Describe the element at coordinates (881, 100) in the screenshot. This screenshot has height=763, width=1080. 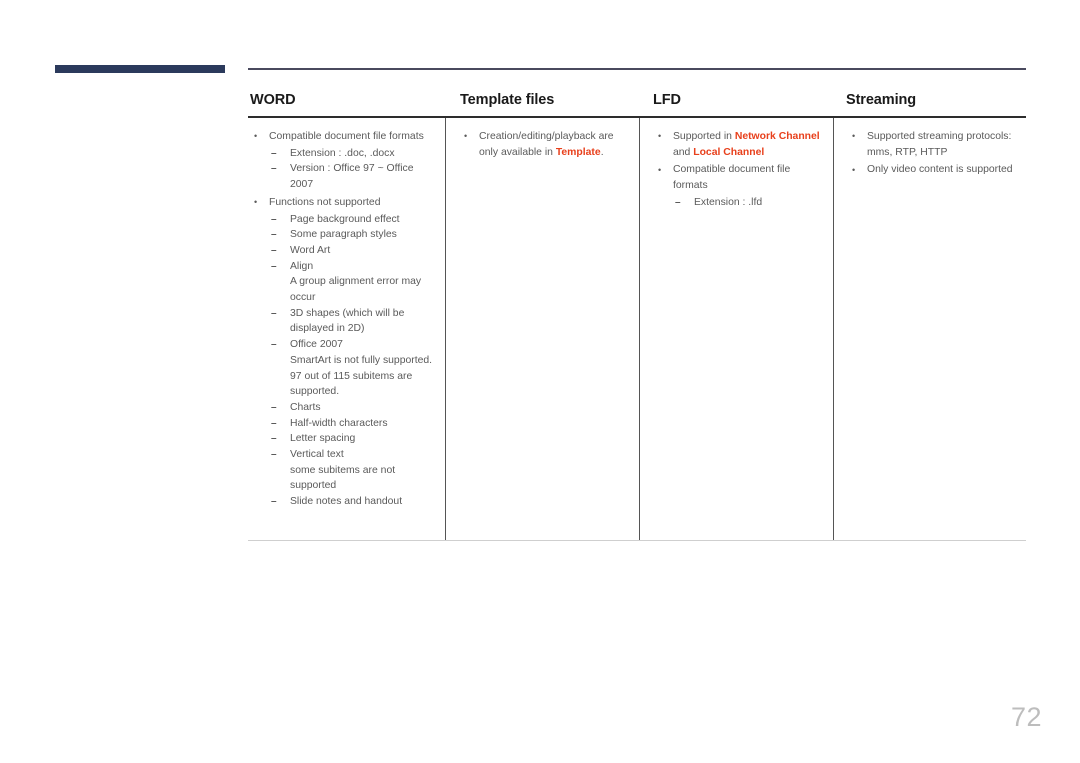
I see `column-header-streaming: Streaming` at that location.